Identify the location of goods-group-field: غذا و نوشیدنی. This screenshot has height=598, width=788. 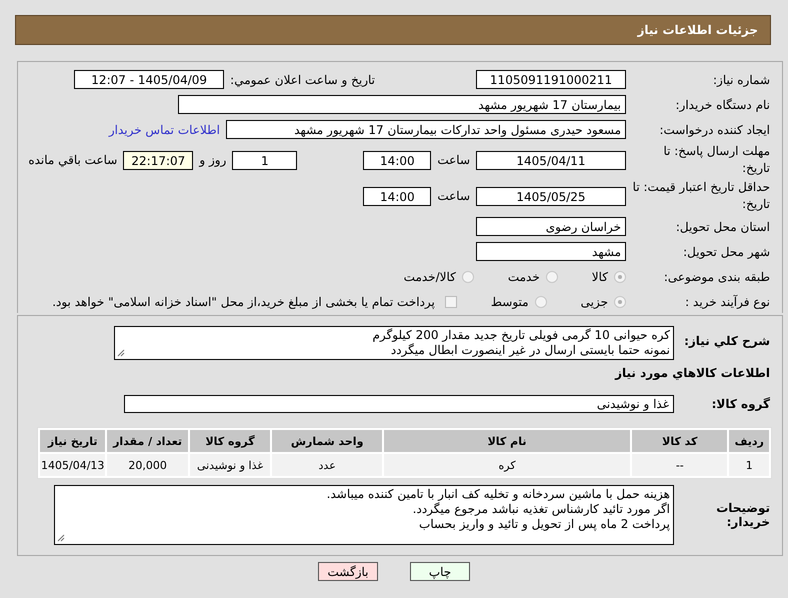
(399, 403).